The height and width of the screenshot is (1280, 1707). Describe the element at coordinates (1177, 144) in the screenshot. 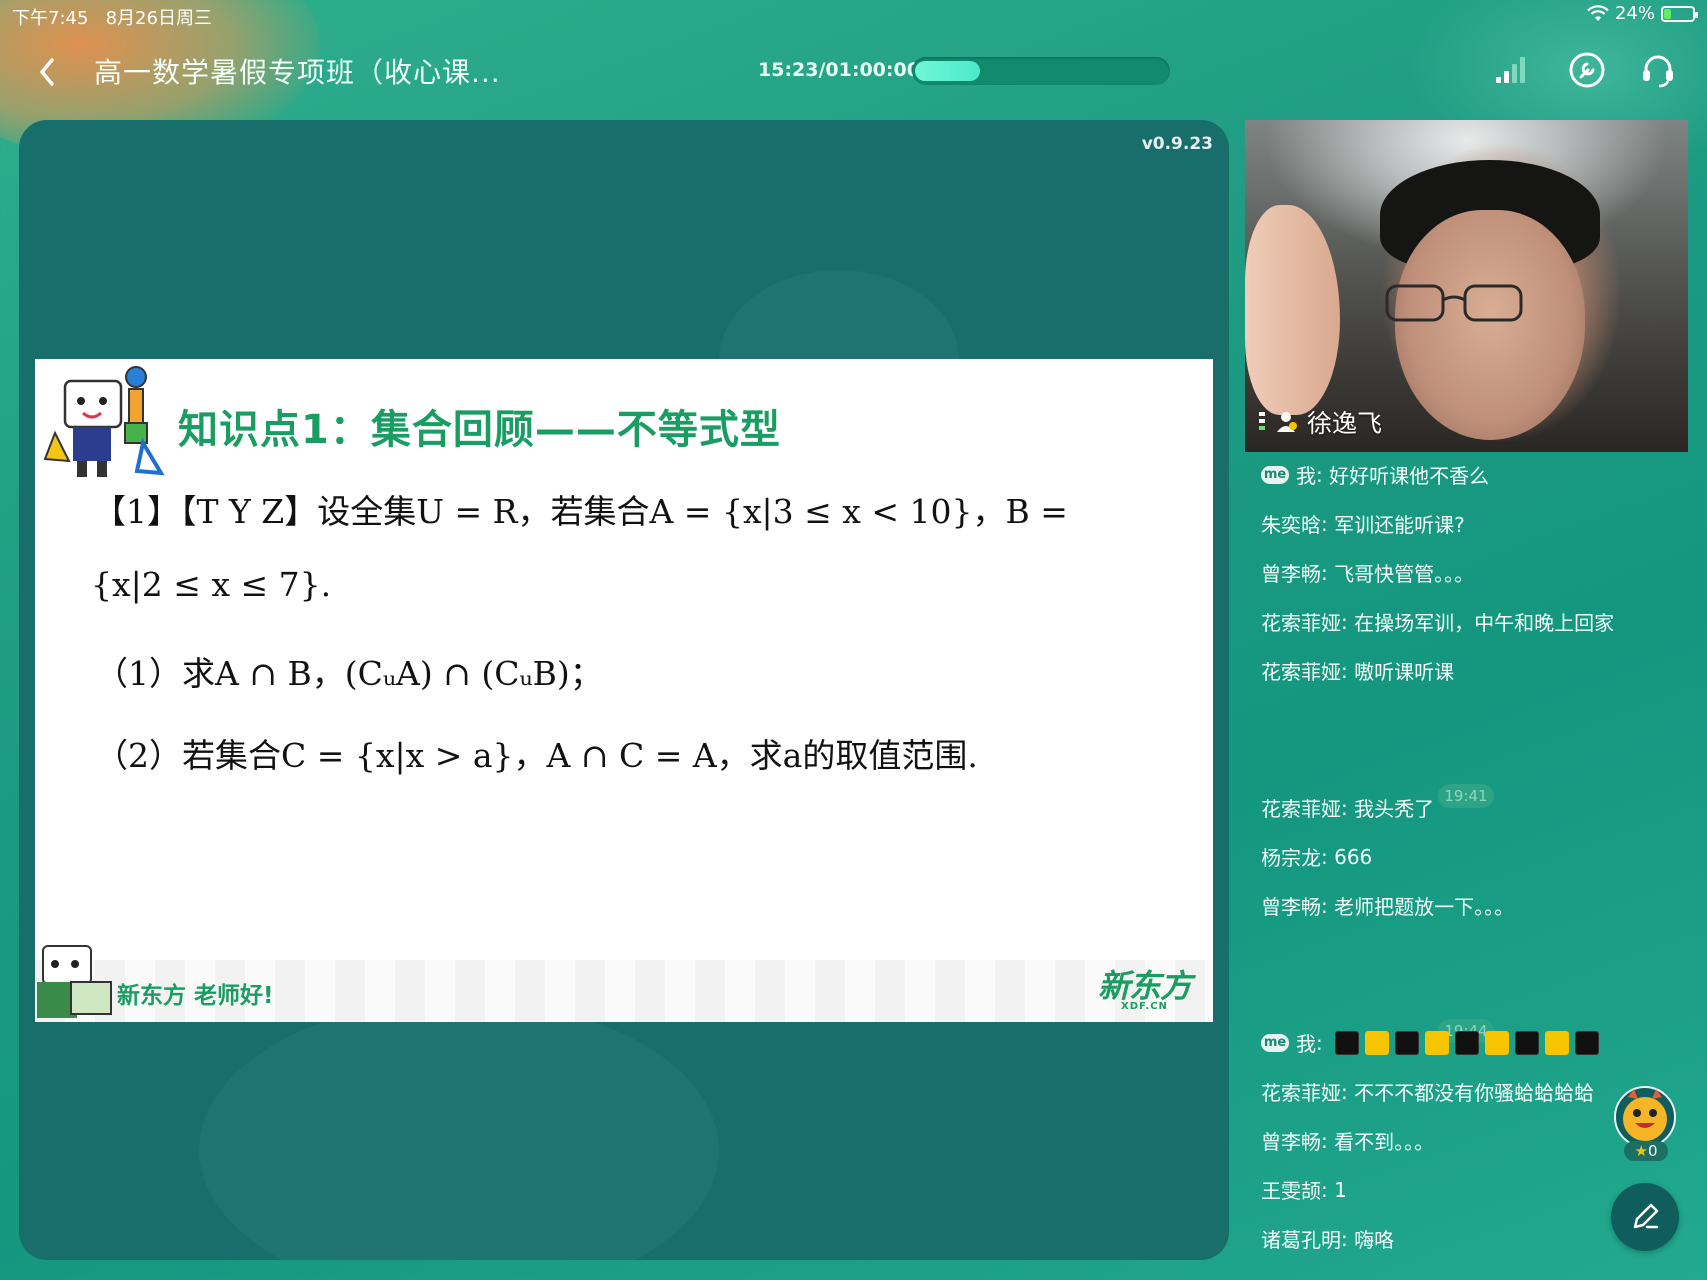

I see `version-label: v0.9.23` at that location.